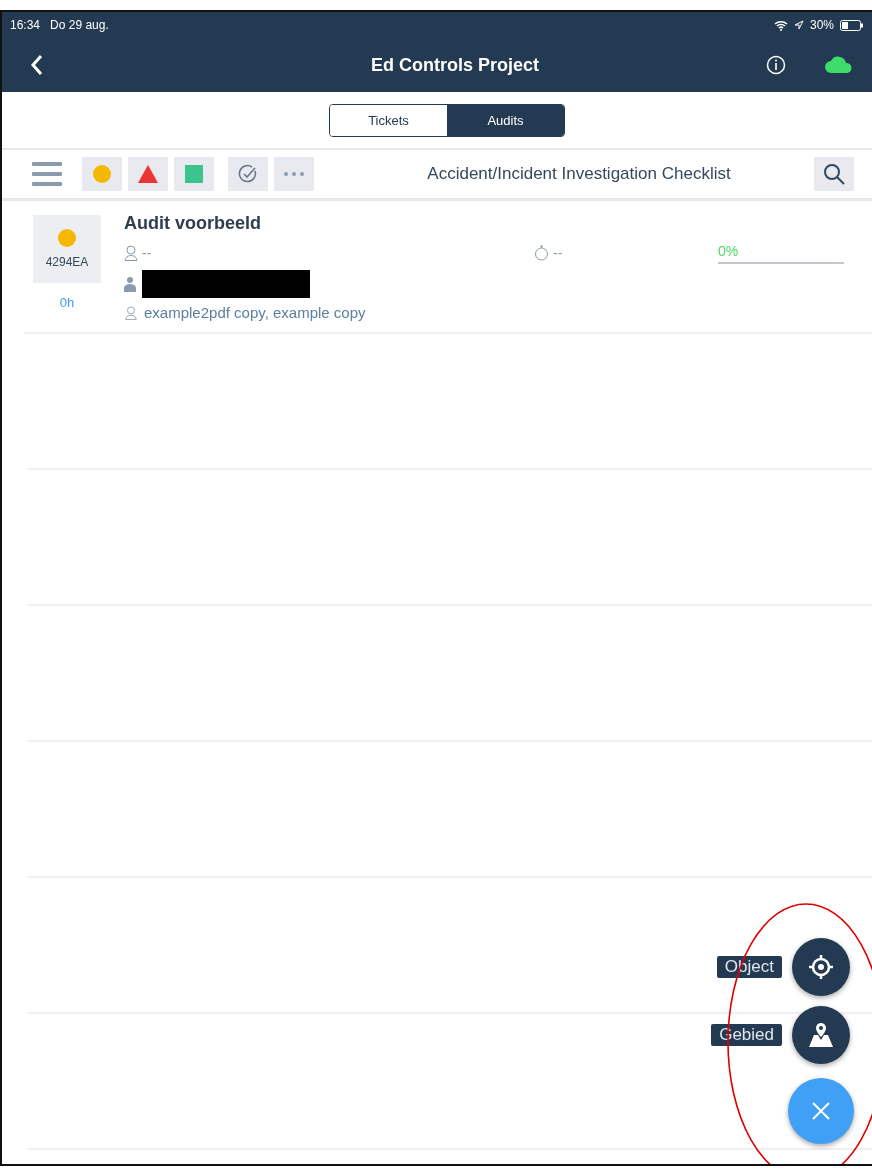 The height and width of the screenshot is (1176, 872). Describe the element at coordinates (780, 25) in the screenshot. I see `wifi-icon` at that location.